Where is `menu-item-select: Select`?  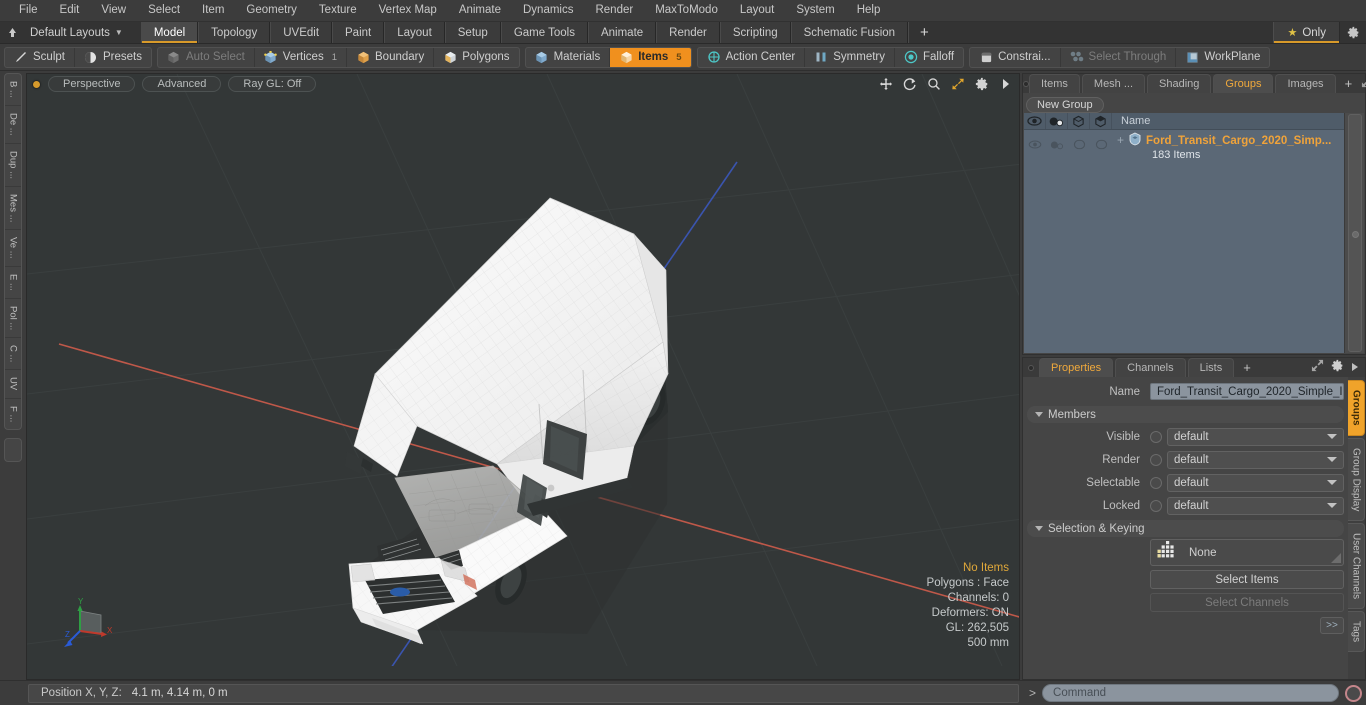 menu-item-select: Select is located at coordinates (164, 10).